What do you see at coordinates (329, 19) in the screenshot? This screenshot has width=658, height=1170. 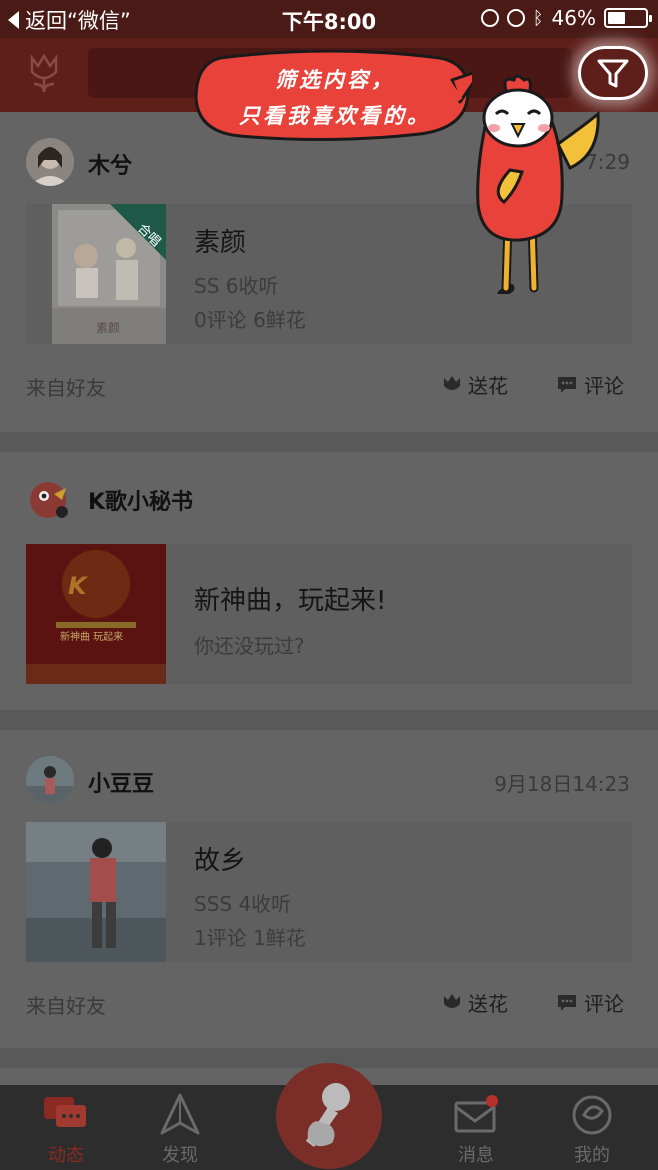 I see `status-bar: 返回“微信” 下午8:00 ᛒ 46%` at bounding box center [329, 19].